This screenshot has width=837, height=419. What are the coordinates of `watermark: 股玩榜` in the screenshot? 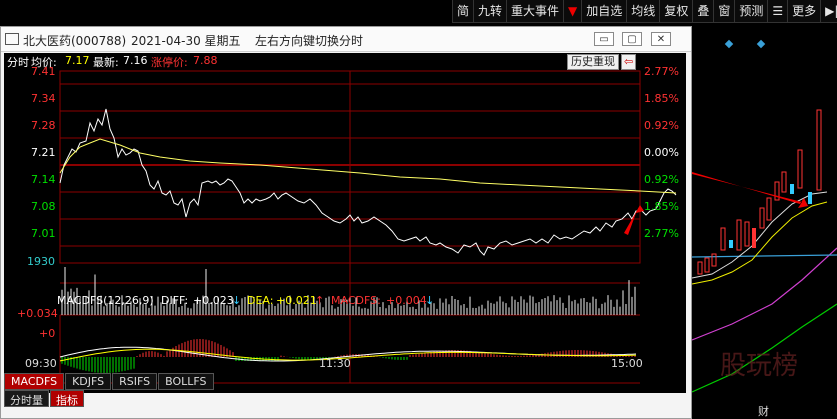 It's located at (759, 366).